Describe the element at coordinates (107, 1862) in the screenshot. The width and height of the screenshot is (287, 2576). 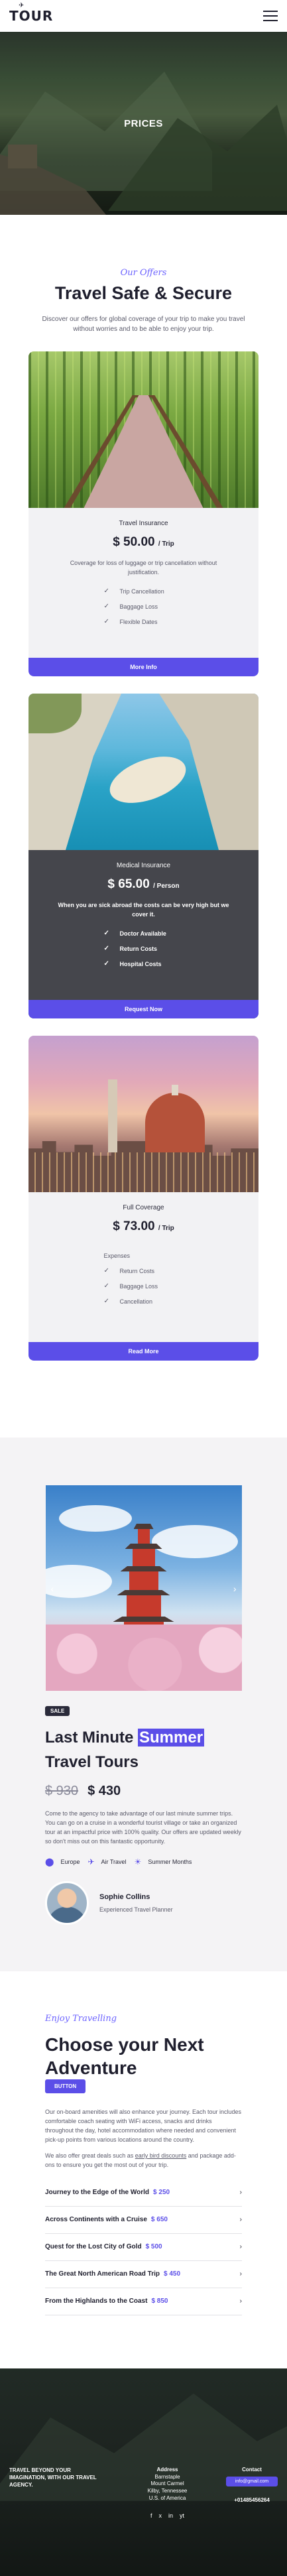
I see `meta-transport: ✈ Air Travel` at that location.